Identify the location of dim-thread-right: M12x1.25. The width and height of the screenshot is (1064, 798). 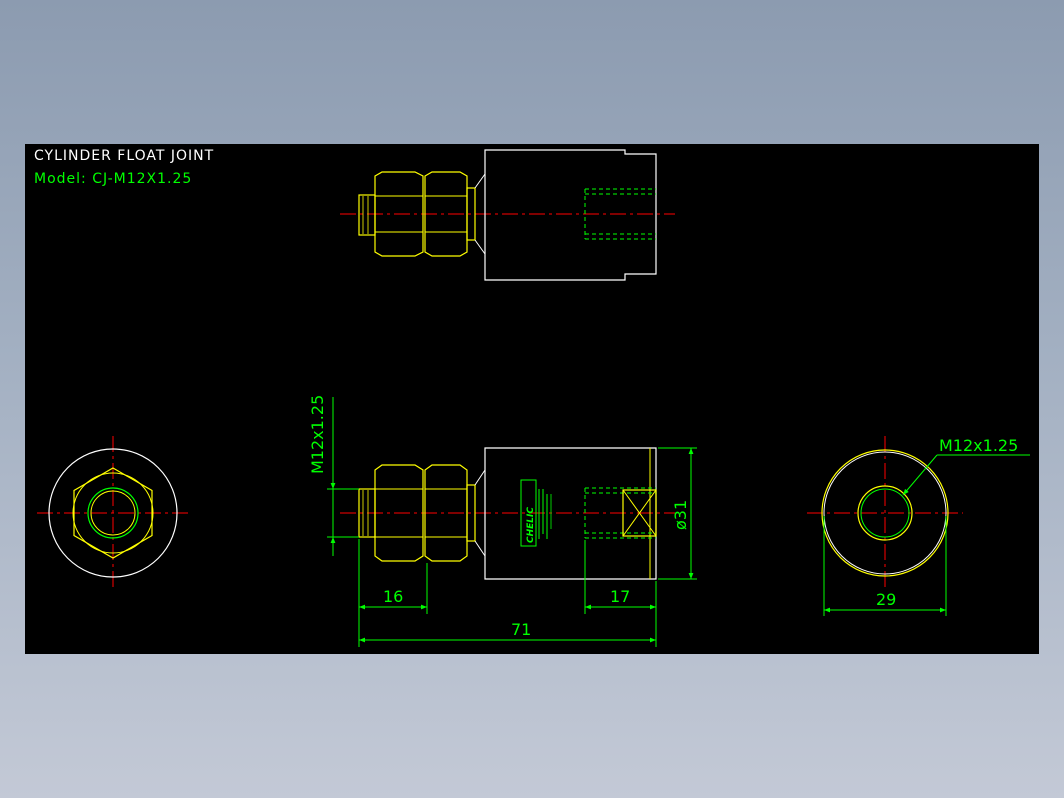
(978, 445).